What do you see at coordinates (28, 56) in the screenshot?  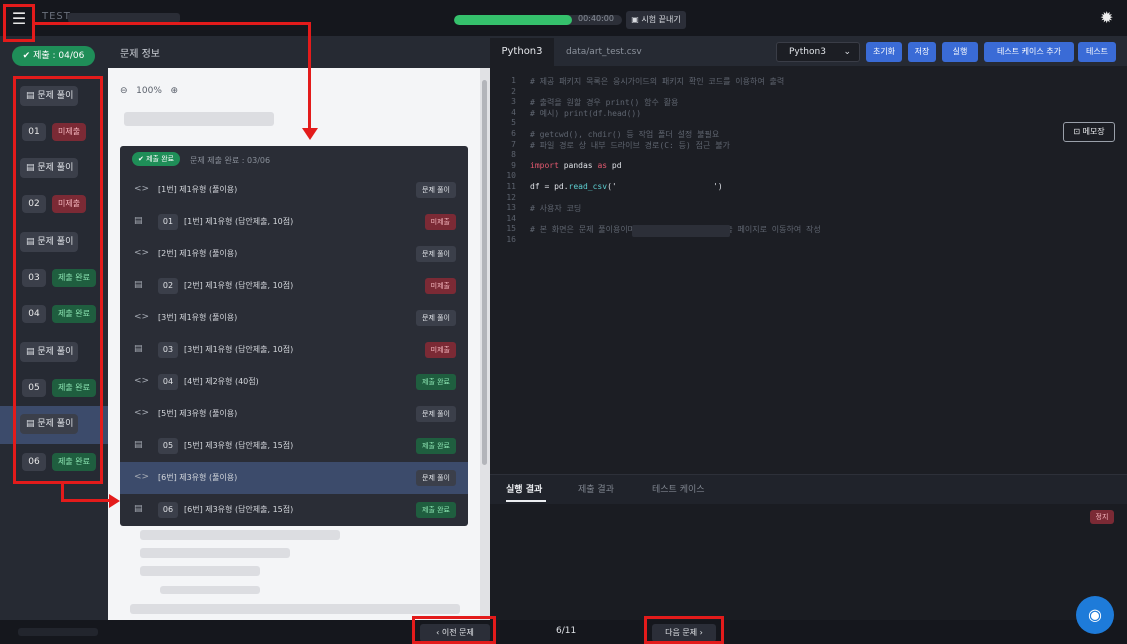 I see `check-icon: ✔` at bounding box center [28, 56].